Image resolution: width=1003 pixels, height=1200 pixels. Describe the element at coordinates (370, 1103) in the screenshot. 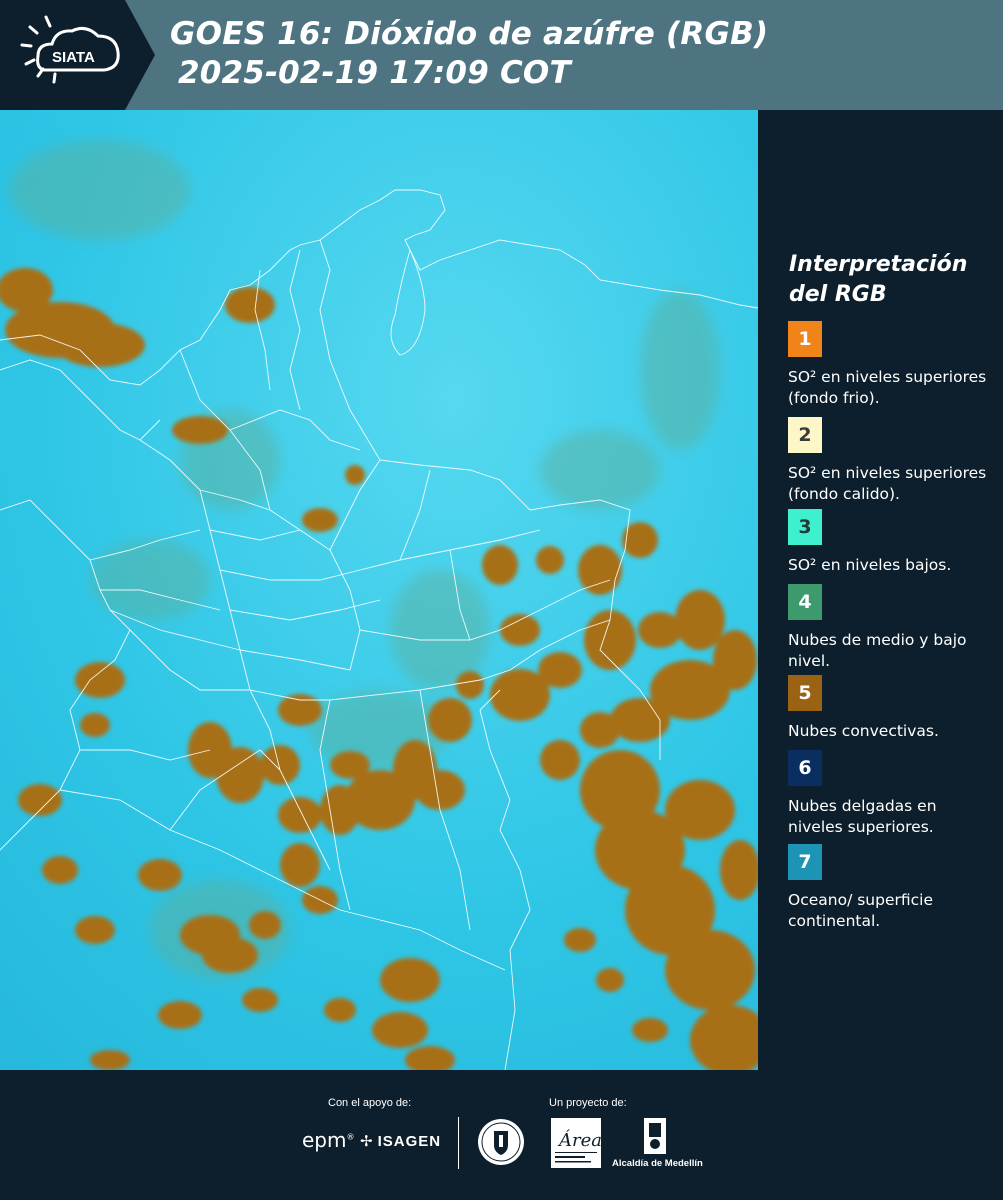

I see `support-label: Con el apoyo de:` at that location.